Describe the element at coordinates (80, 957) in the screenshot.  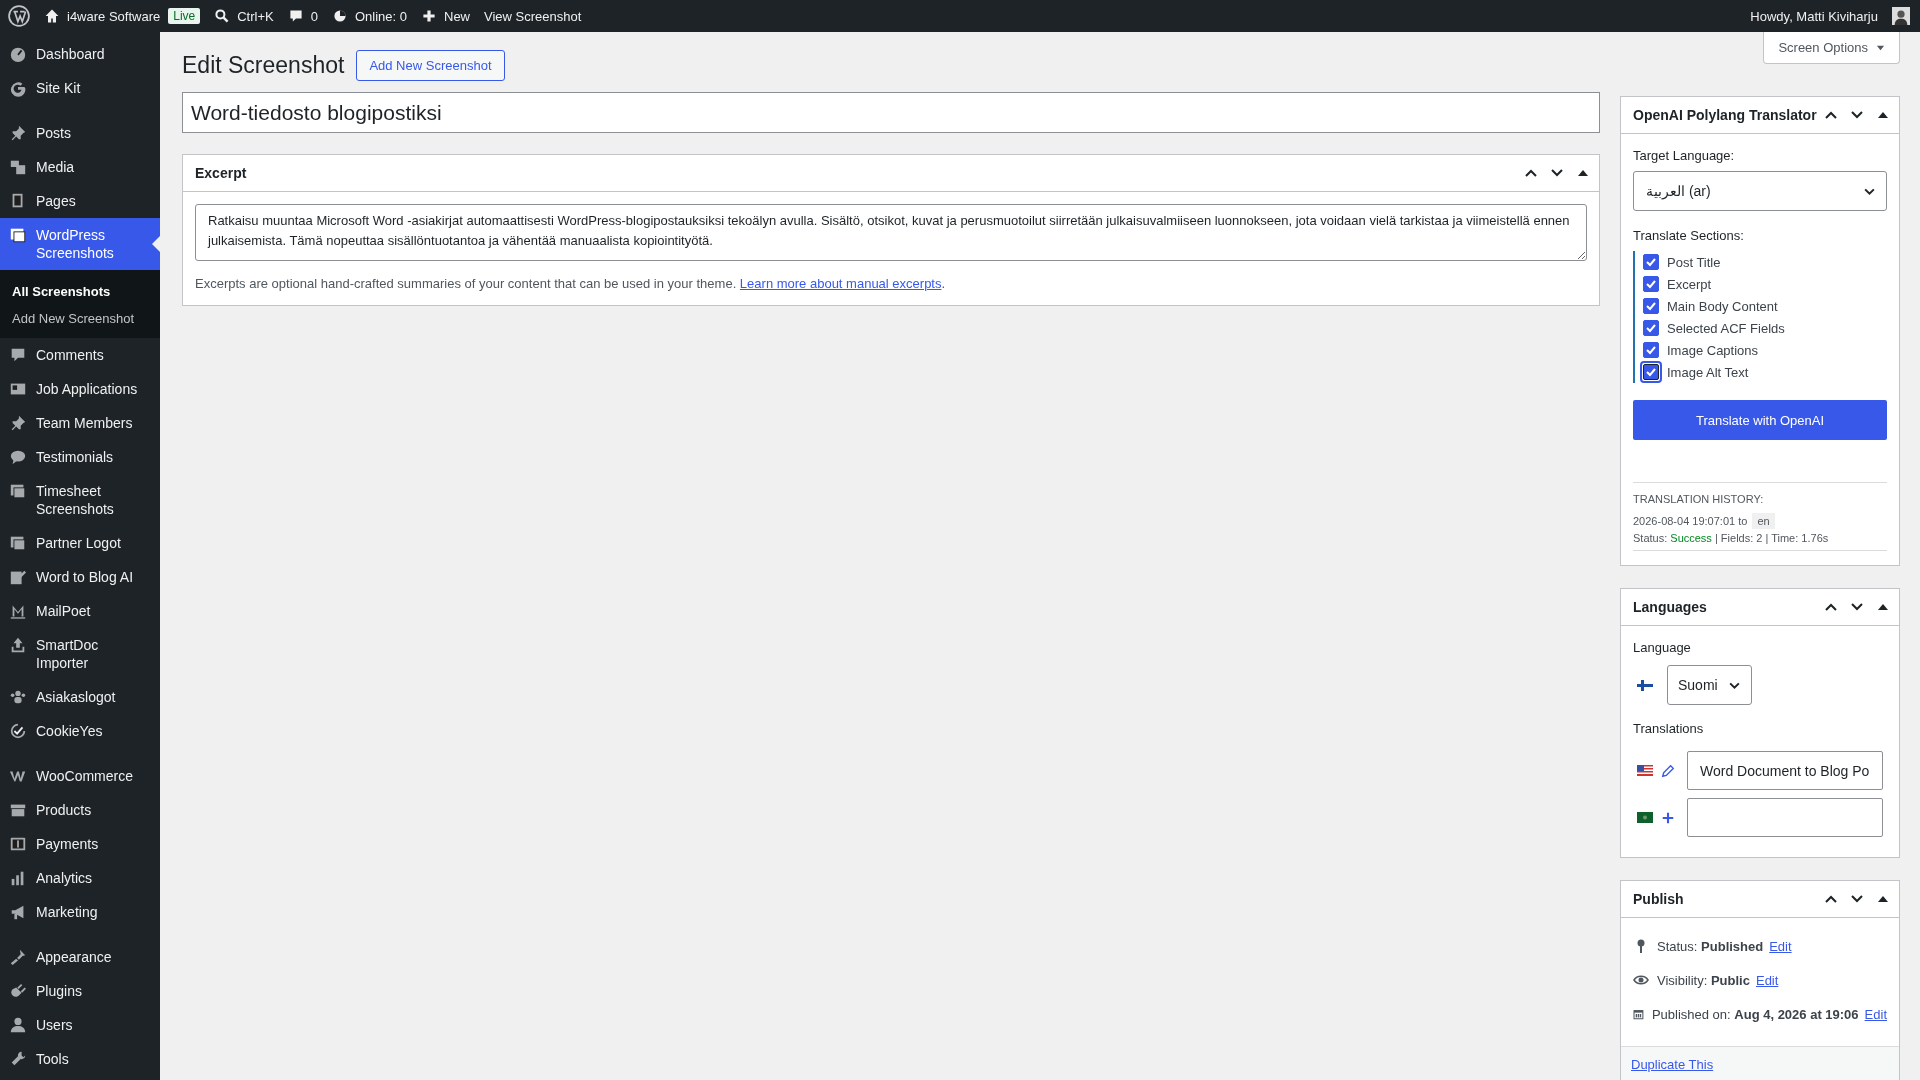
I see `menu-item: Appearance` at that location.